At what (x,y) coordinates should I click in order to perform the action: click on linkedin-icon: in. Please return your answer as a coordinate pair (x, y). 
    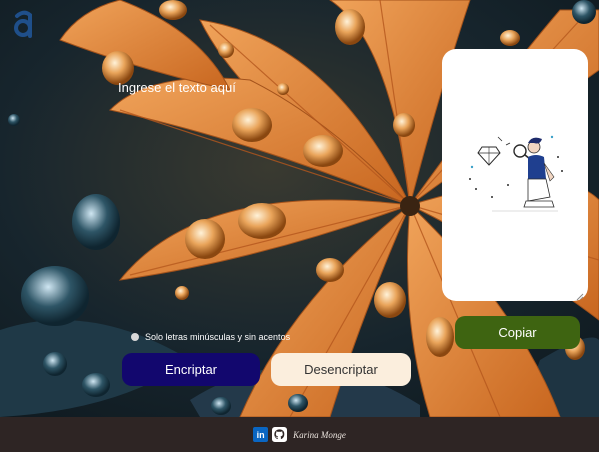
    Looking at the image, I should click on (261, 434).